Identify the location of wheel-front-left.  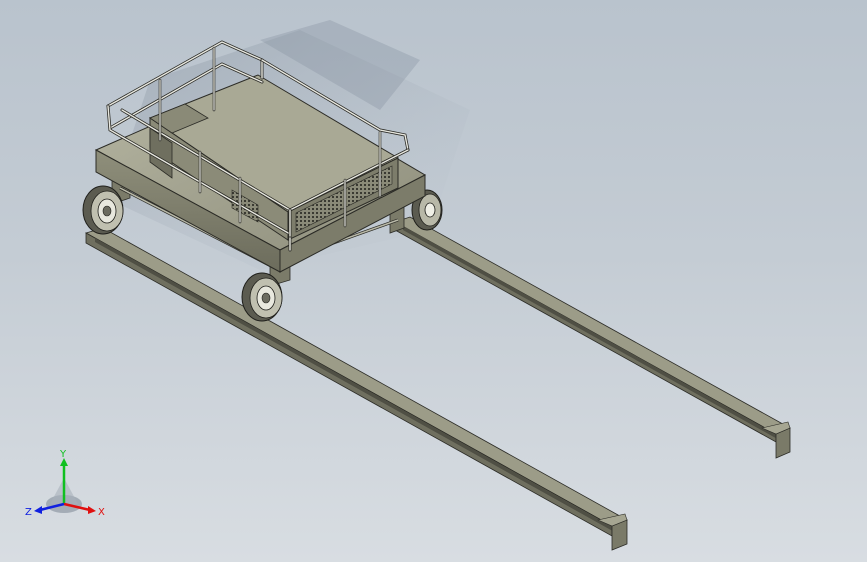
(103, 210).